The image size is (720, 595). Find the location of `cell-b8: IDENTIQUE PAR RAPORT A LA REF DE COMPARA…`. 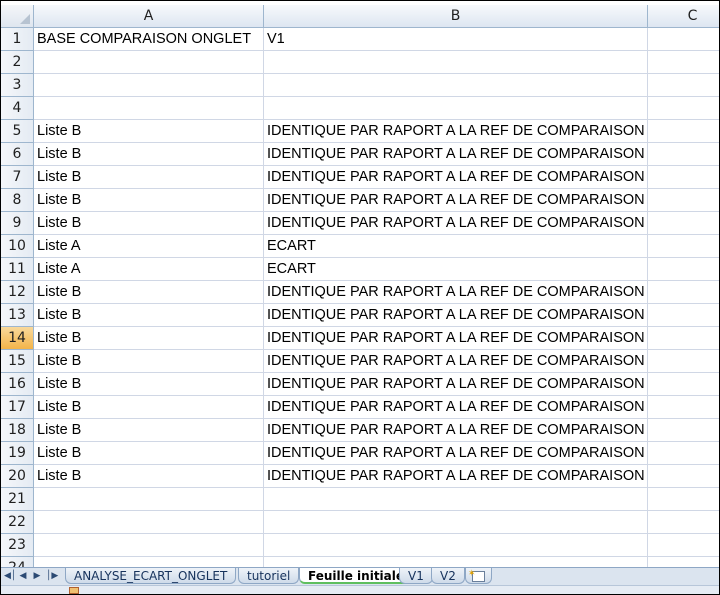

cell-b8: IDENTIQUE PAR RAPORT A LA REF DE COMPARA… is located at coordinates (456, 200).